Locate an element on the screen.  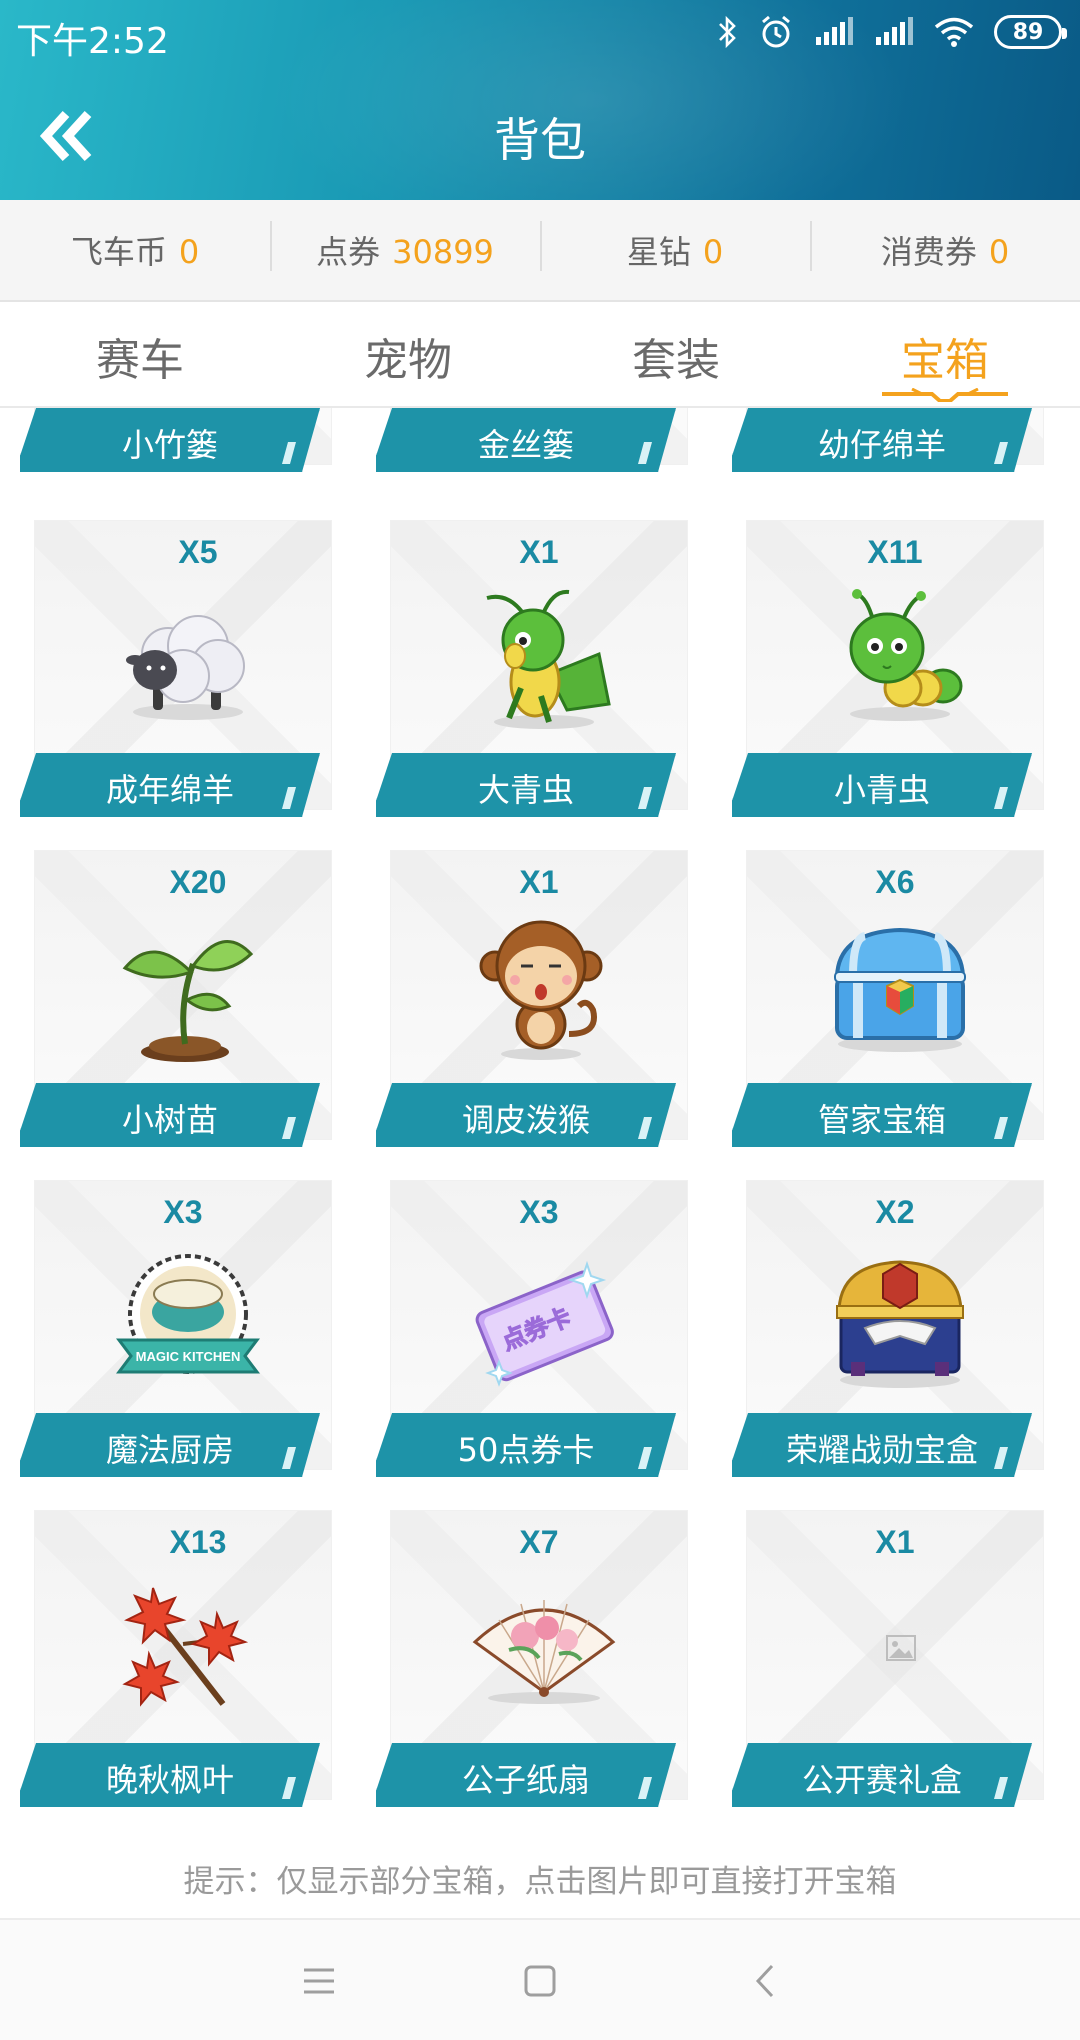
tab-pets: 宠物 is located at coordinates (408, 356).